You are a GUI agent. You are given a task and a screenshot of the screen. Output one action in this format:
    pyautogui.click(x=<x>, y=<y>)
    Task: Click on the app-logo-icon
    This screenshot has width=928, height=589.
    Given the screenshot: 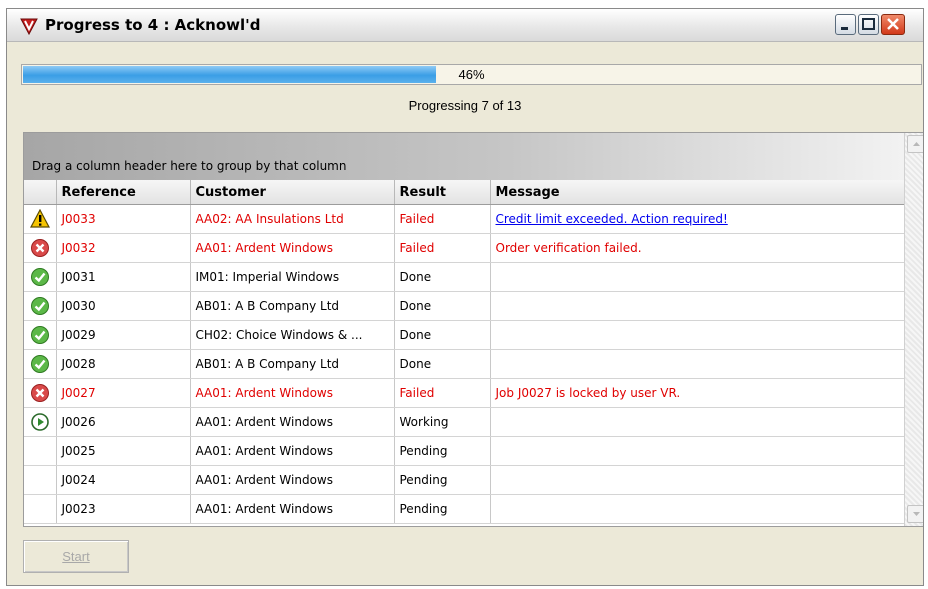 What is the action you would take?
    pyautogui.click(x=29, y=27)
    